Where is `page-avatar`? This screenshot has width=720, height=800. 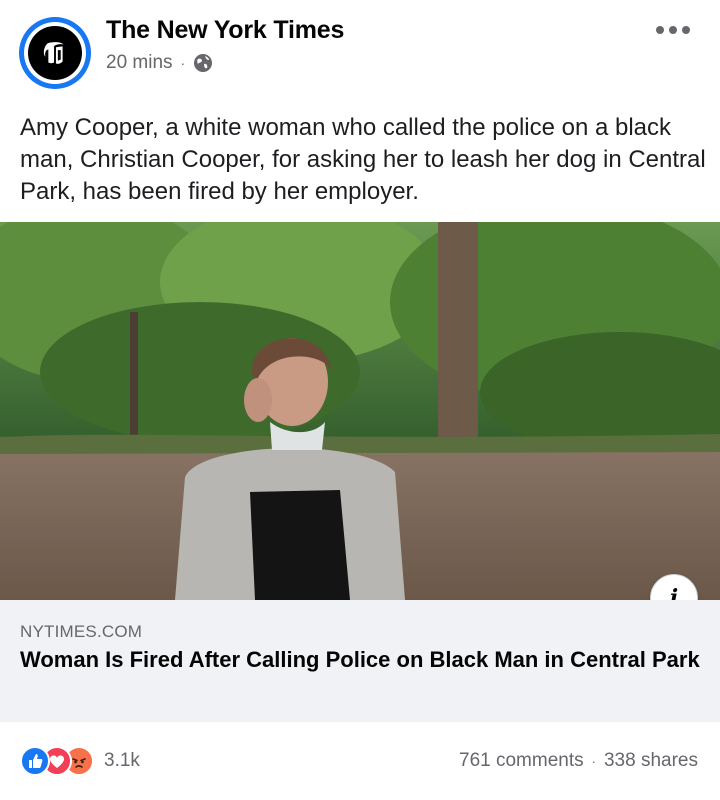 page-avatar is located at coordinates (55, 53).